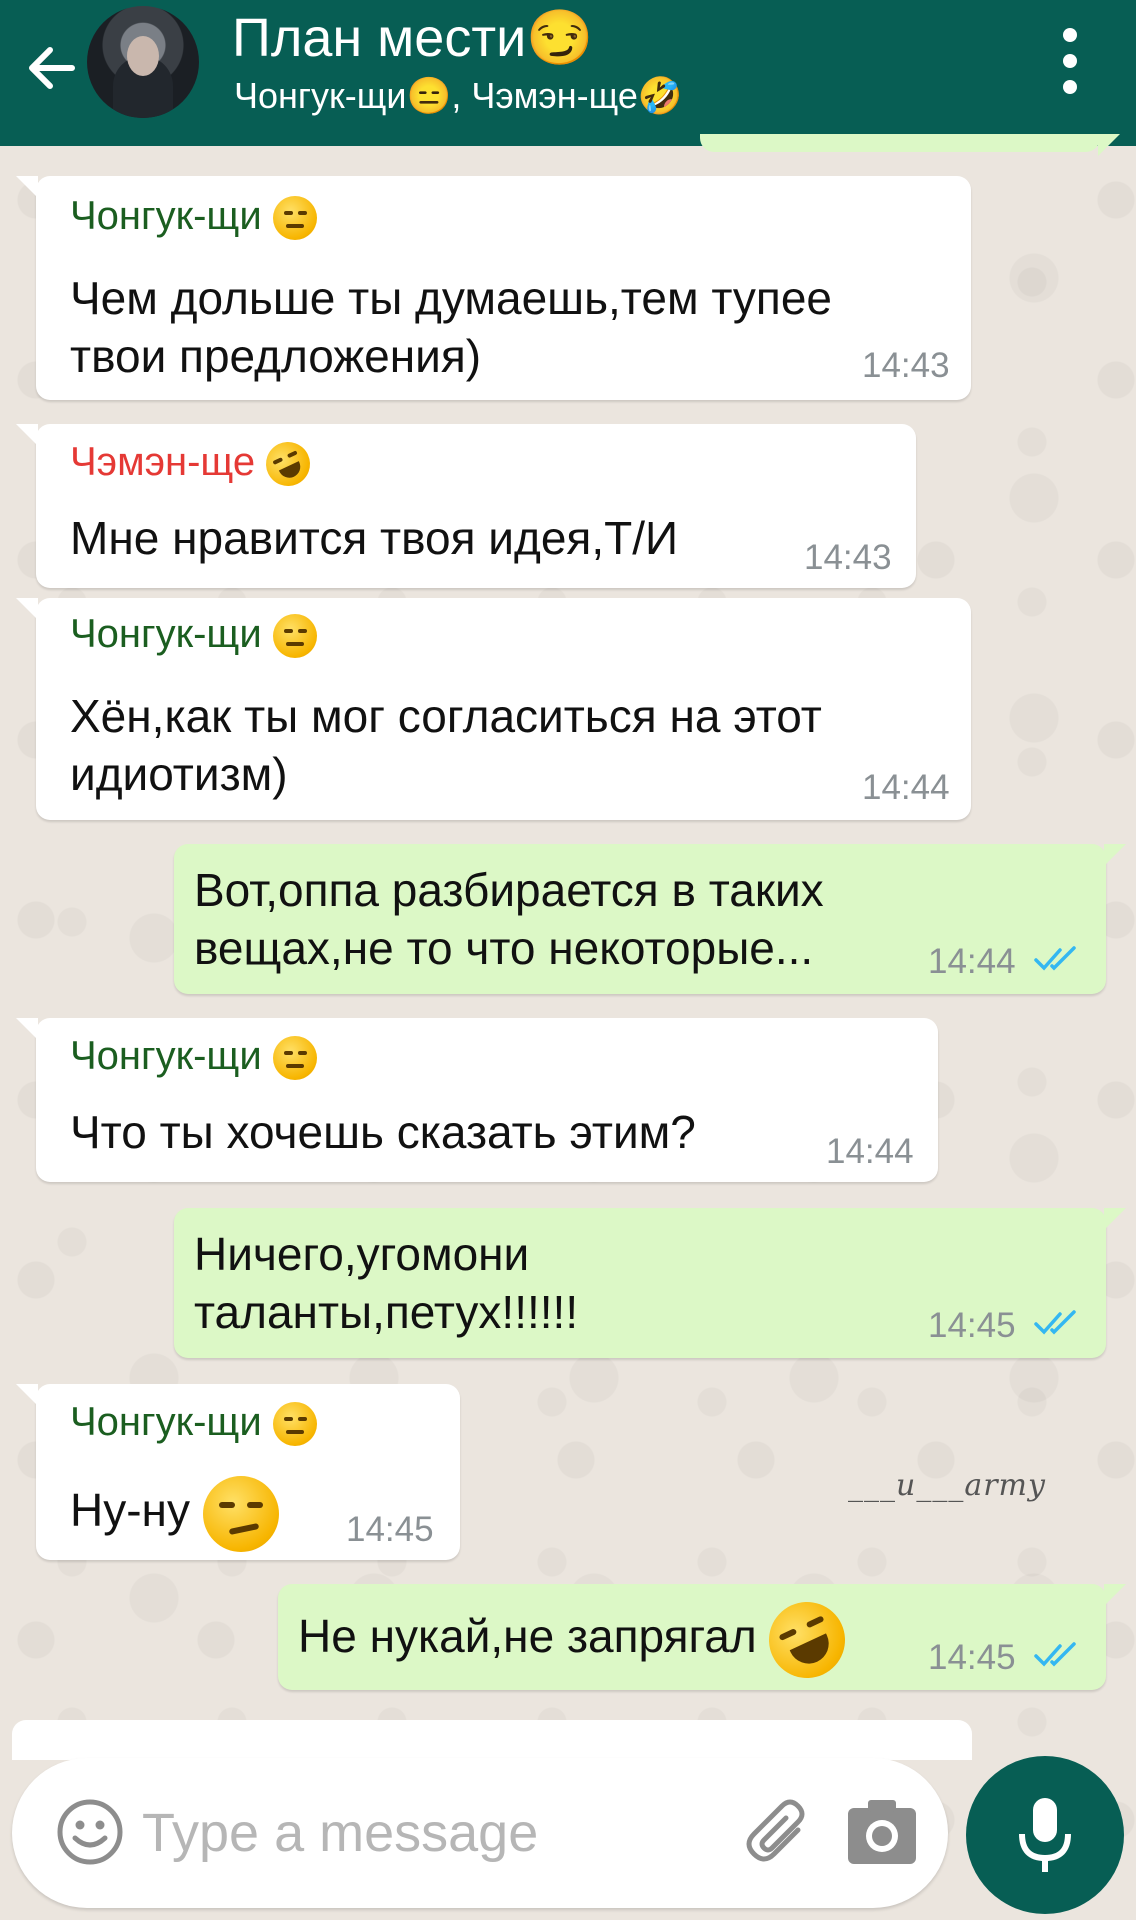 The width and height of the screenshot is (1136, 1920). I want to click on message-text: Вот,оппа разбирается в таких, so click(509, 890).